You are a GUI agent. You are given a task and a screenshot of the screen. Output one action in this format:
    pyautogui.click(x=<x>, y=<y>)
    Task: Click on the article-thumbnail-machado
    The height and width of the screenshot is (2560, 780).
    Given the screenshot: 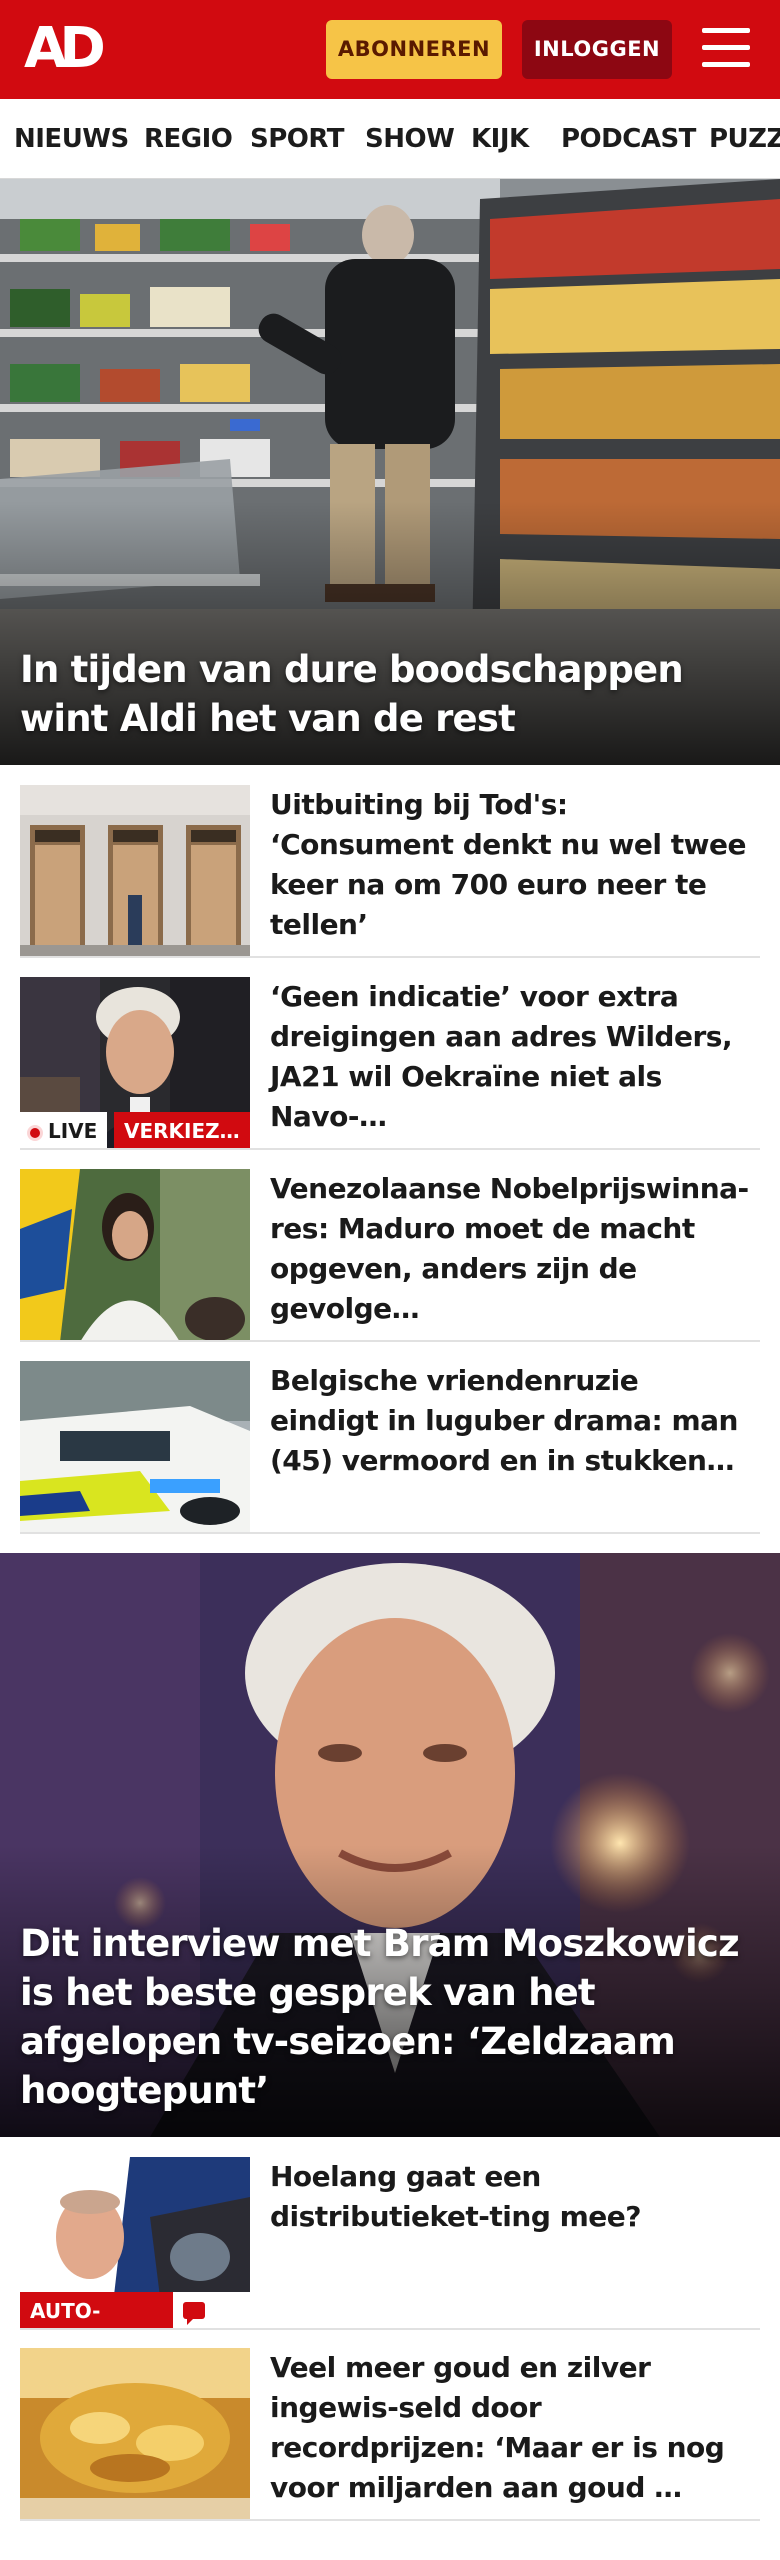 What is the action you would take?
    pyautogui.click(x=135, y=1255)
    